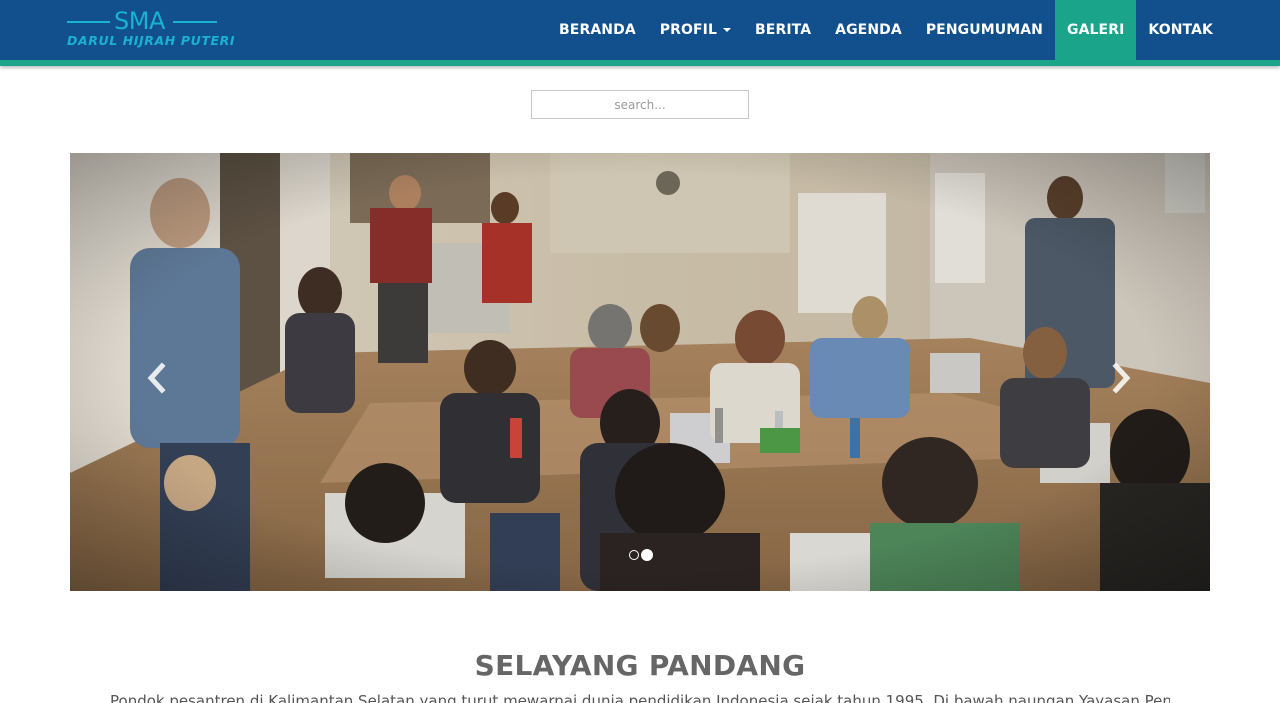  I want to click on nav-item-beranda: BERANDA, so click(597, 30).